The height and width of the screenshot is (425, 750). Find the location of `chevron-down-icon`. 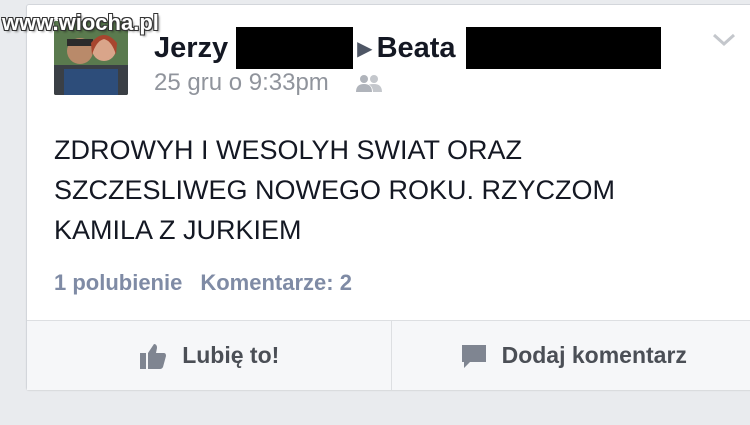

chevron-down-icon is located at coordinates (724, 40).